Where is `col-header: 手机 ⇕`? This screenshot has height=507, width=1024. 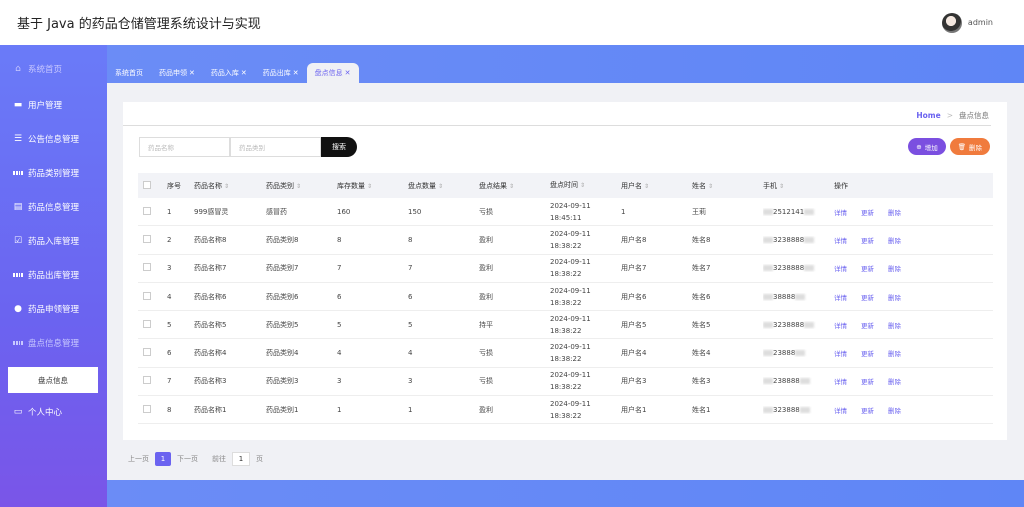
col-header: 手机 ⇕ is located at coordinates (798, 186).